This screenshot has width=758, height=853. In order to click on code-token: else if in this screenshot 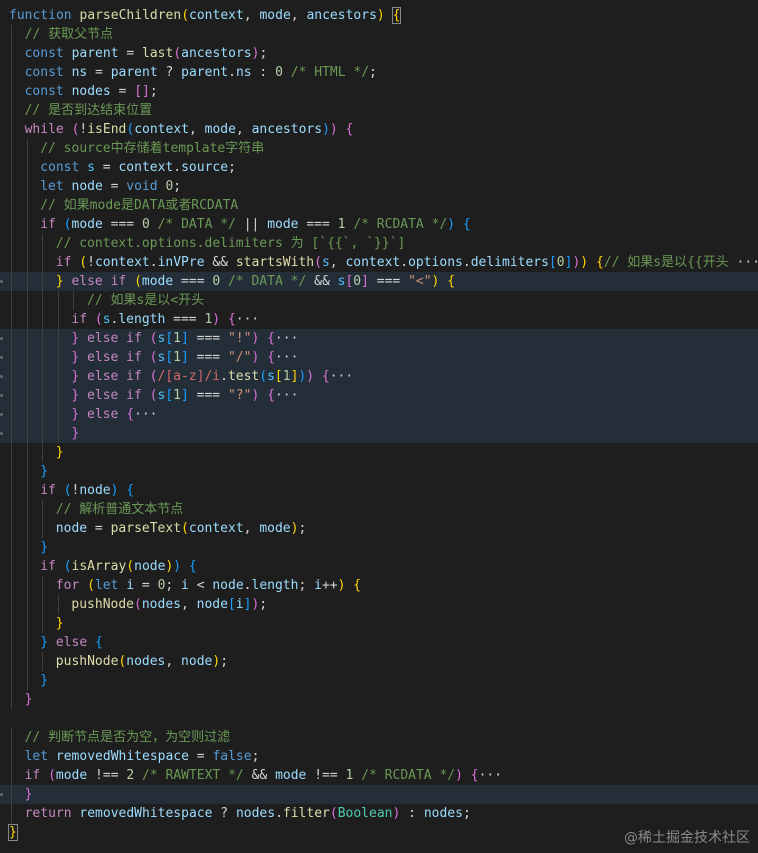, I will do `click(99, 281)`.